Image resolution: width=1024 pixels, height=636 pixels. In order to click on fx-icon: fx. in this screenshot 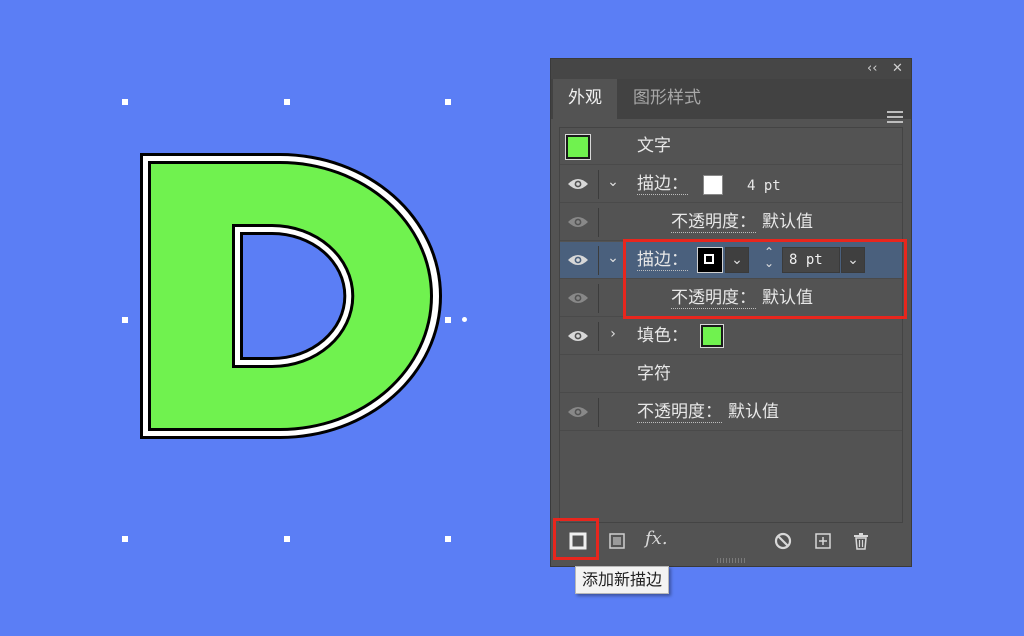, I will do `click(660, 538)`.